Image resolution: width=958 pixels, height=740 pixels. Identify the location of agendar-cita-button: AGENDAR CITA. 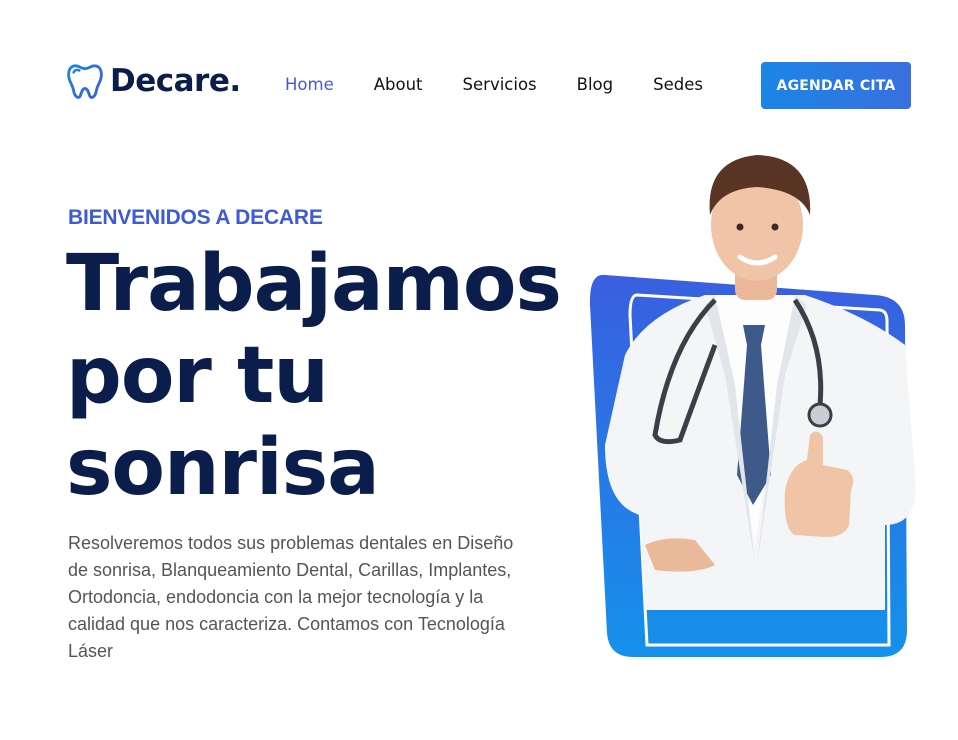
(836, 85).